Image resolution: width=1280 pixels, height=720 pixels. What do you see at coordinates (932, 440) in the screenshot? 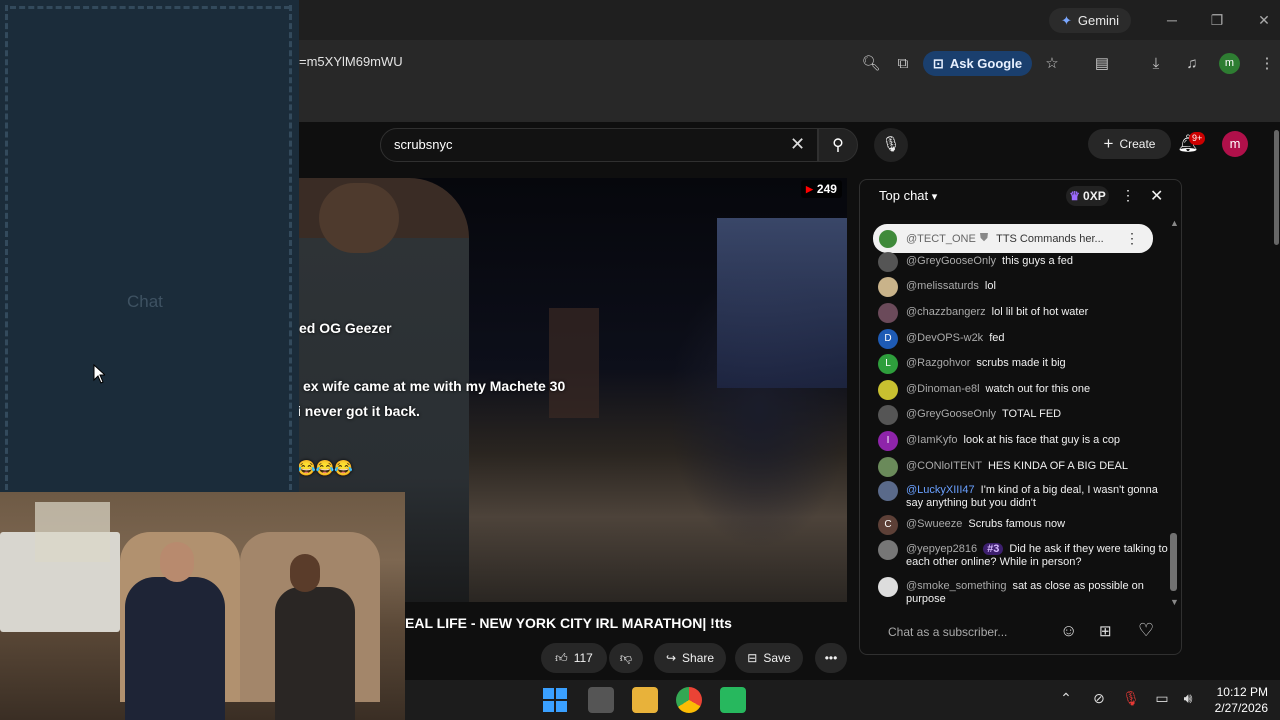
I see `chat-author-name: @IamKyfo` at bounding box center [932, 440].